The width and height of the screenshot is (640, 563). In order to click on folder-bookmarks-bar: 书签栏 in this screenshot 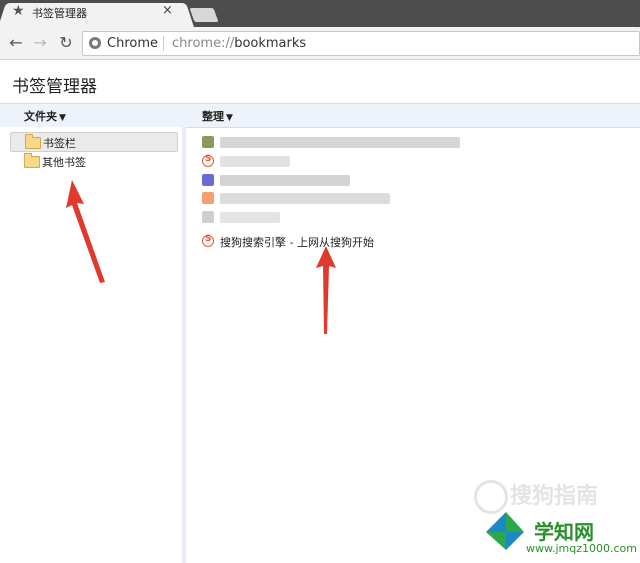, I will do `click(94, 142)`.